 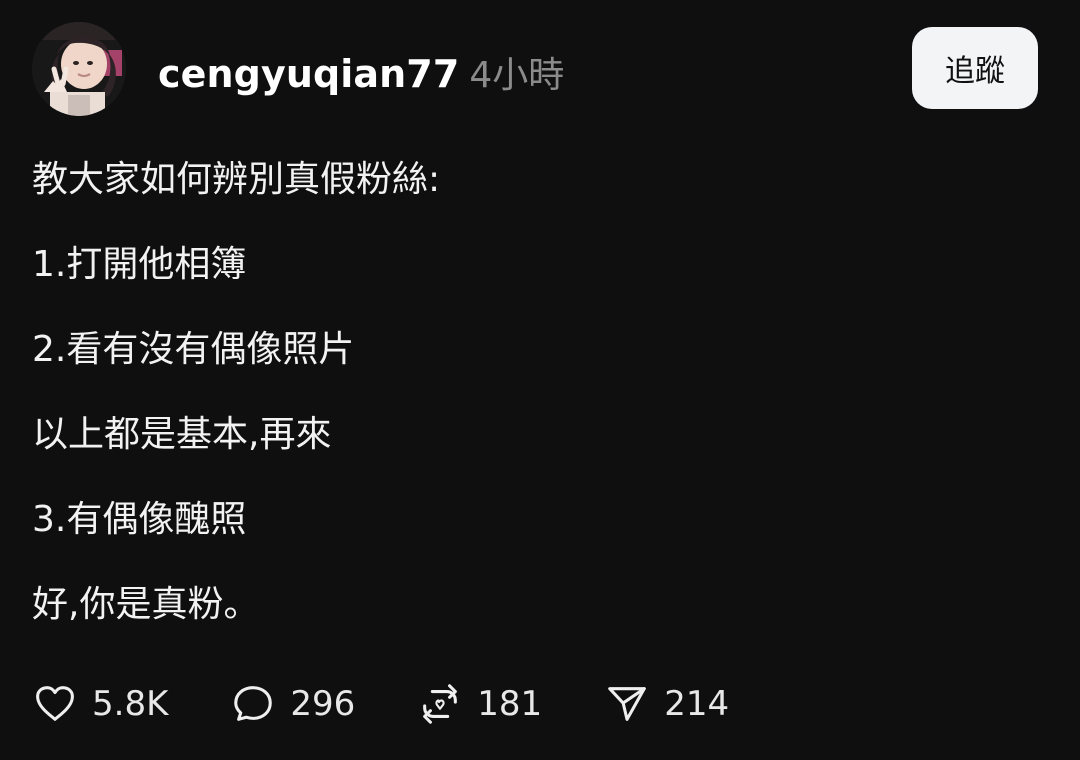 What do you see at coordinates (55, 704) in the screenshot?
I see `heart-icon` at bounding box center [55, 704].